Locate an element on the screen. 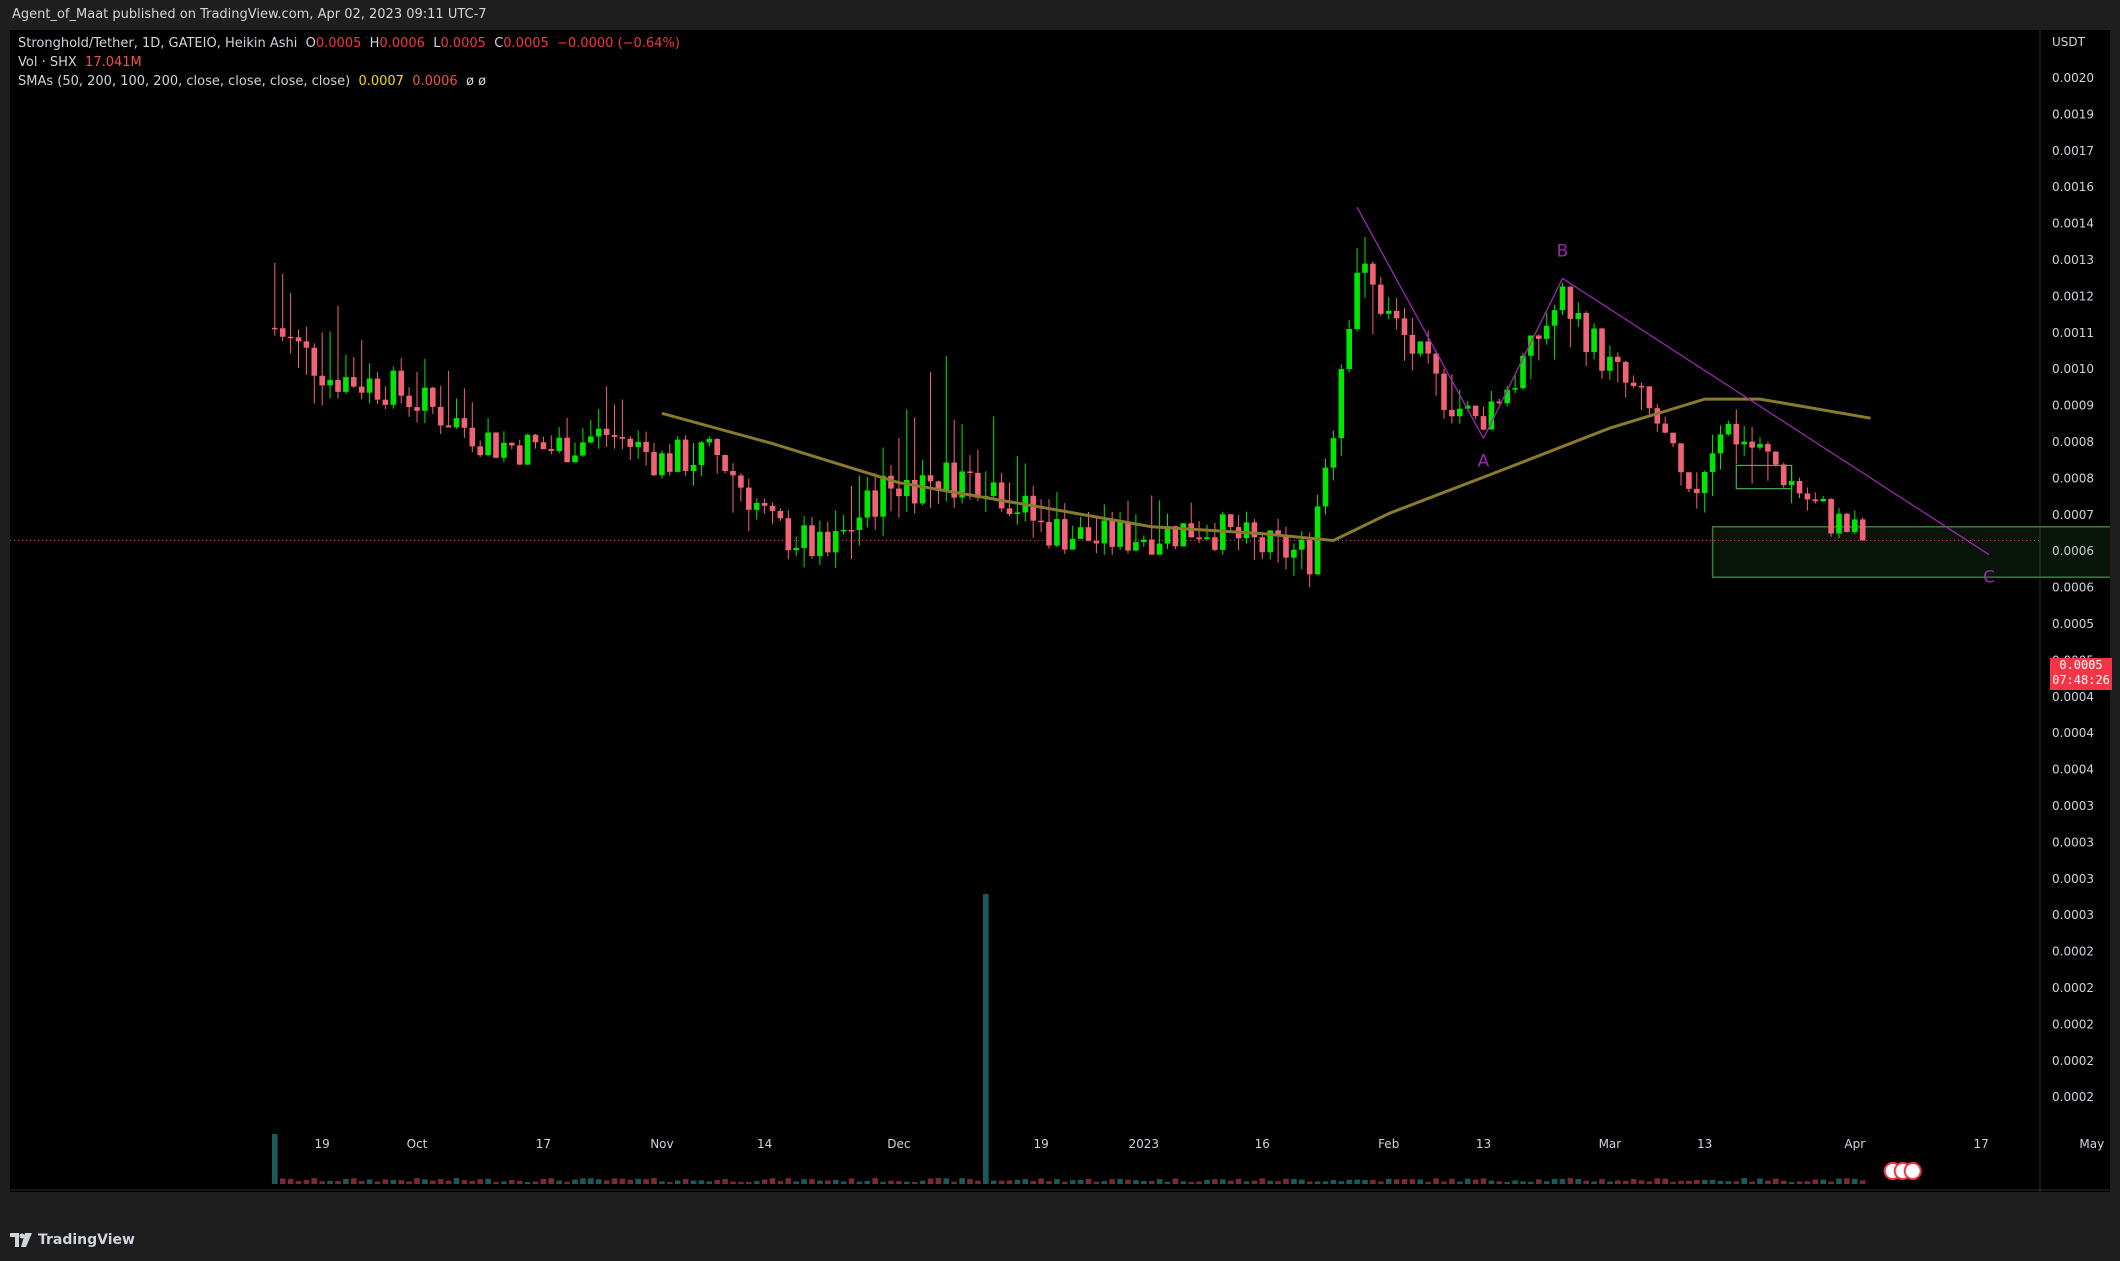 The width and height of the screenshot is (2120, 1261). time-tick-label: Nov is located at coordinates (661, 1144).